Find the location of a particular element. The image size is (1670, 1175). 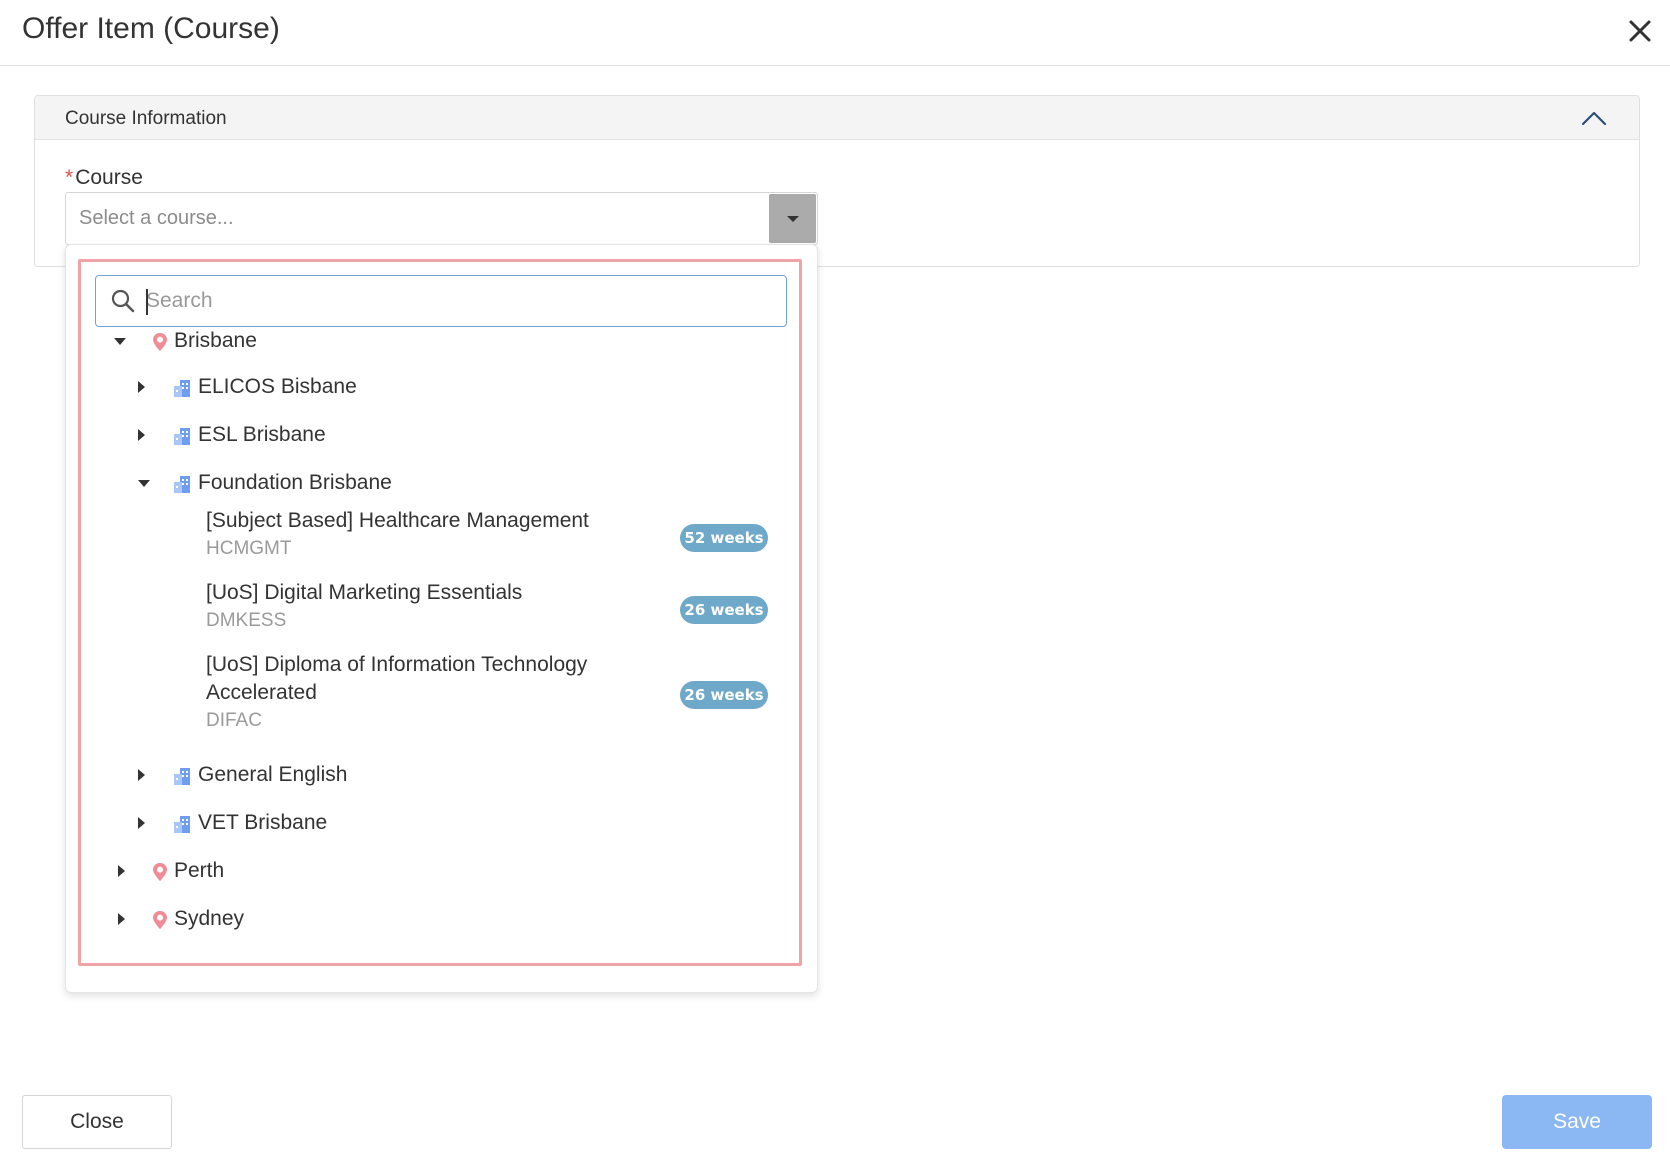

search-icon is located at coordinates (123, 301).